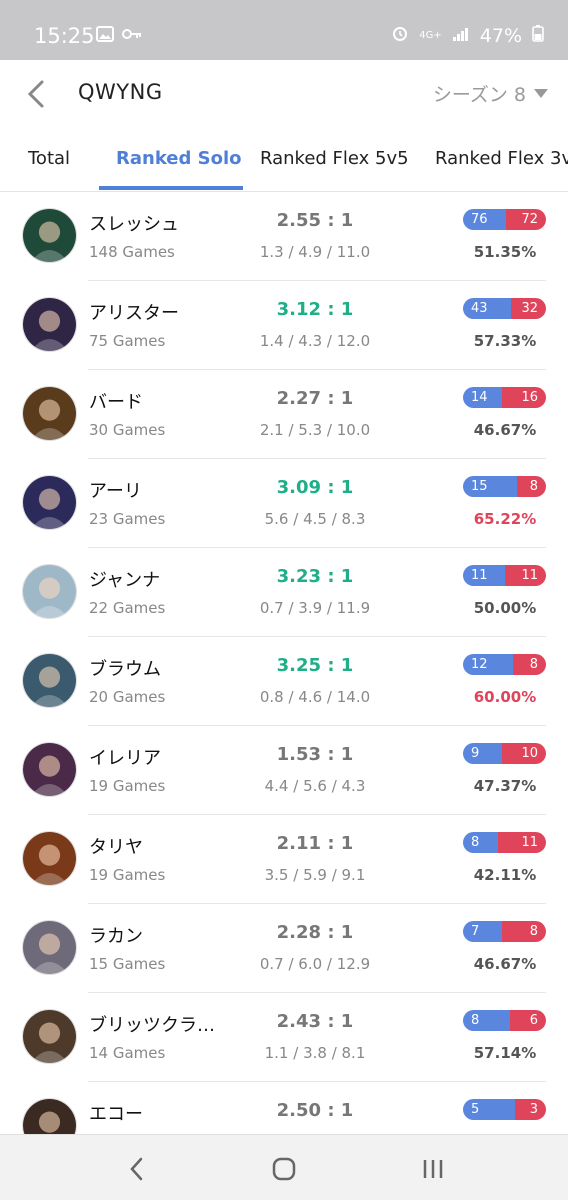 The height and width of the screenshot is (1200, 568). Describe the element at coordinates (315, 398) in the screenshot. I see `kda-ratio: 2.27 : 1` at that location.